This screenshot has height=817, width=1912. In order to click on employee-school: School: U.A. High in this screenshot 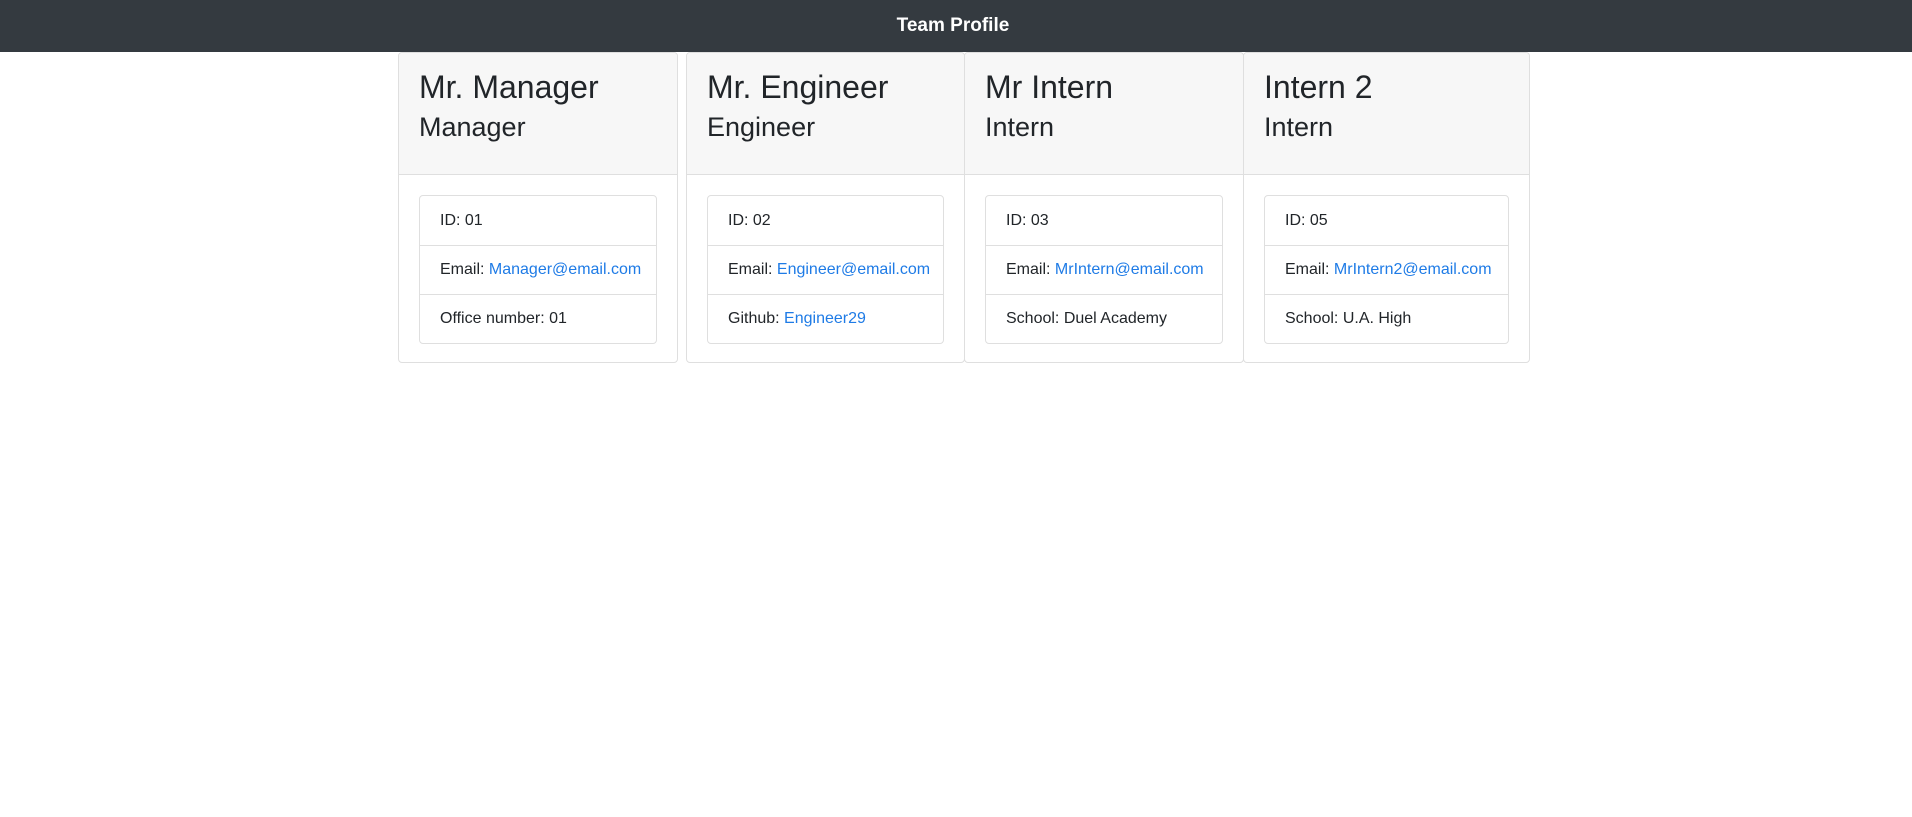, I will do `click(1386, 318)`.